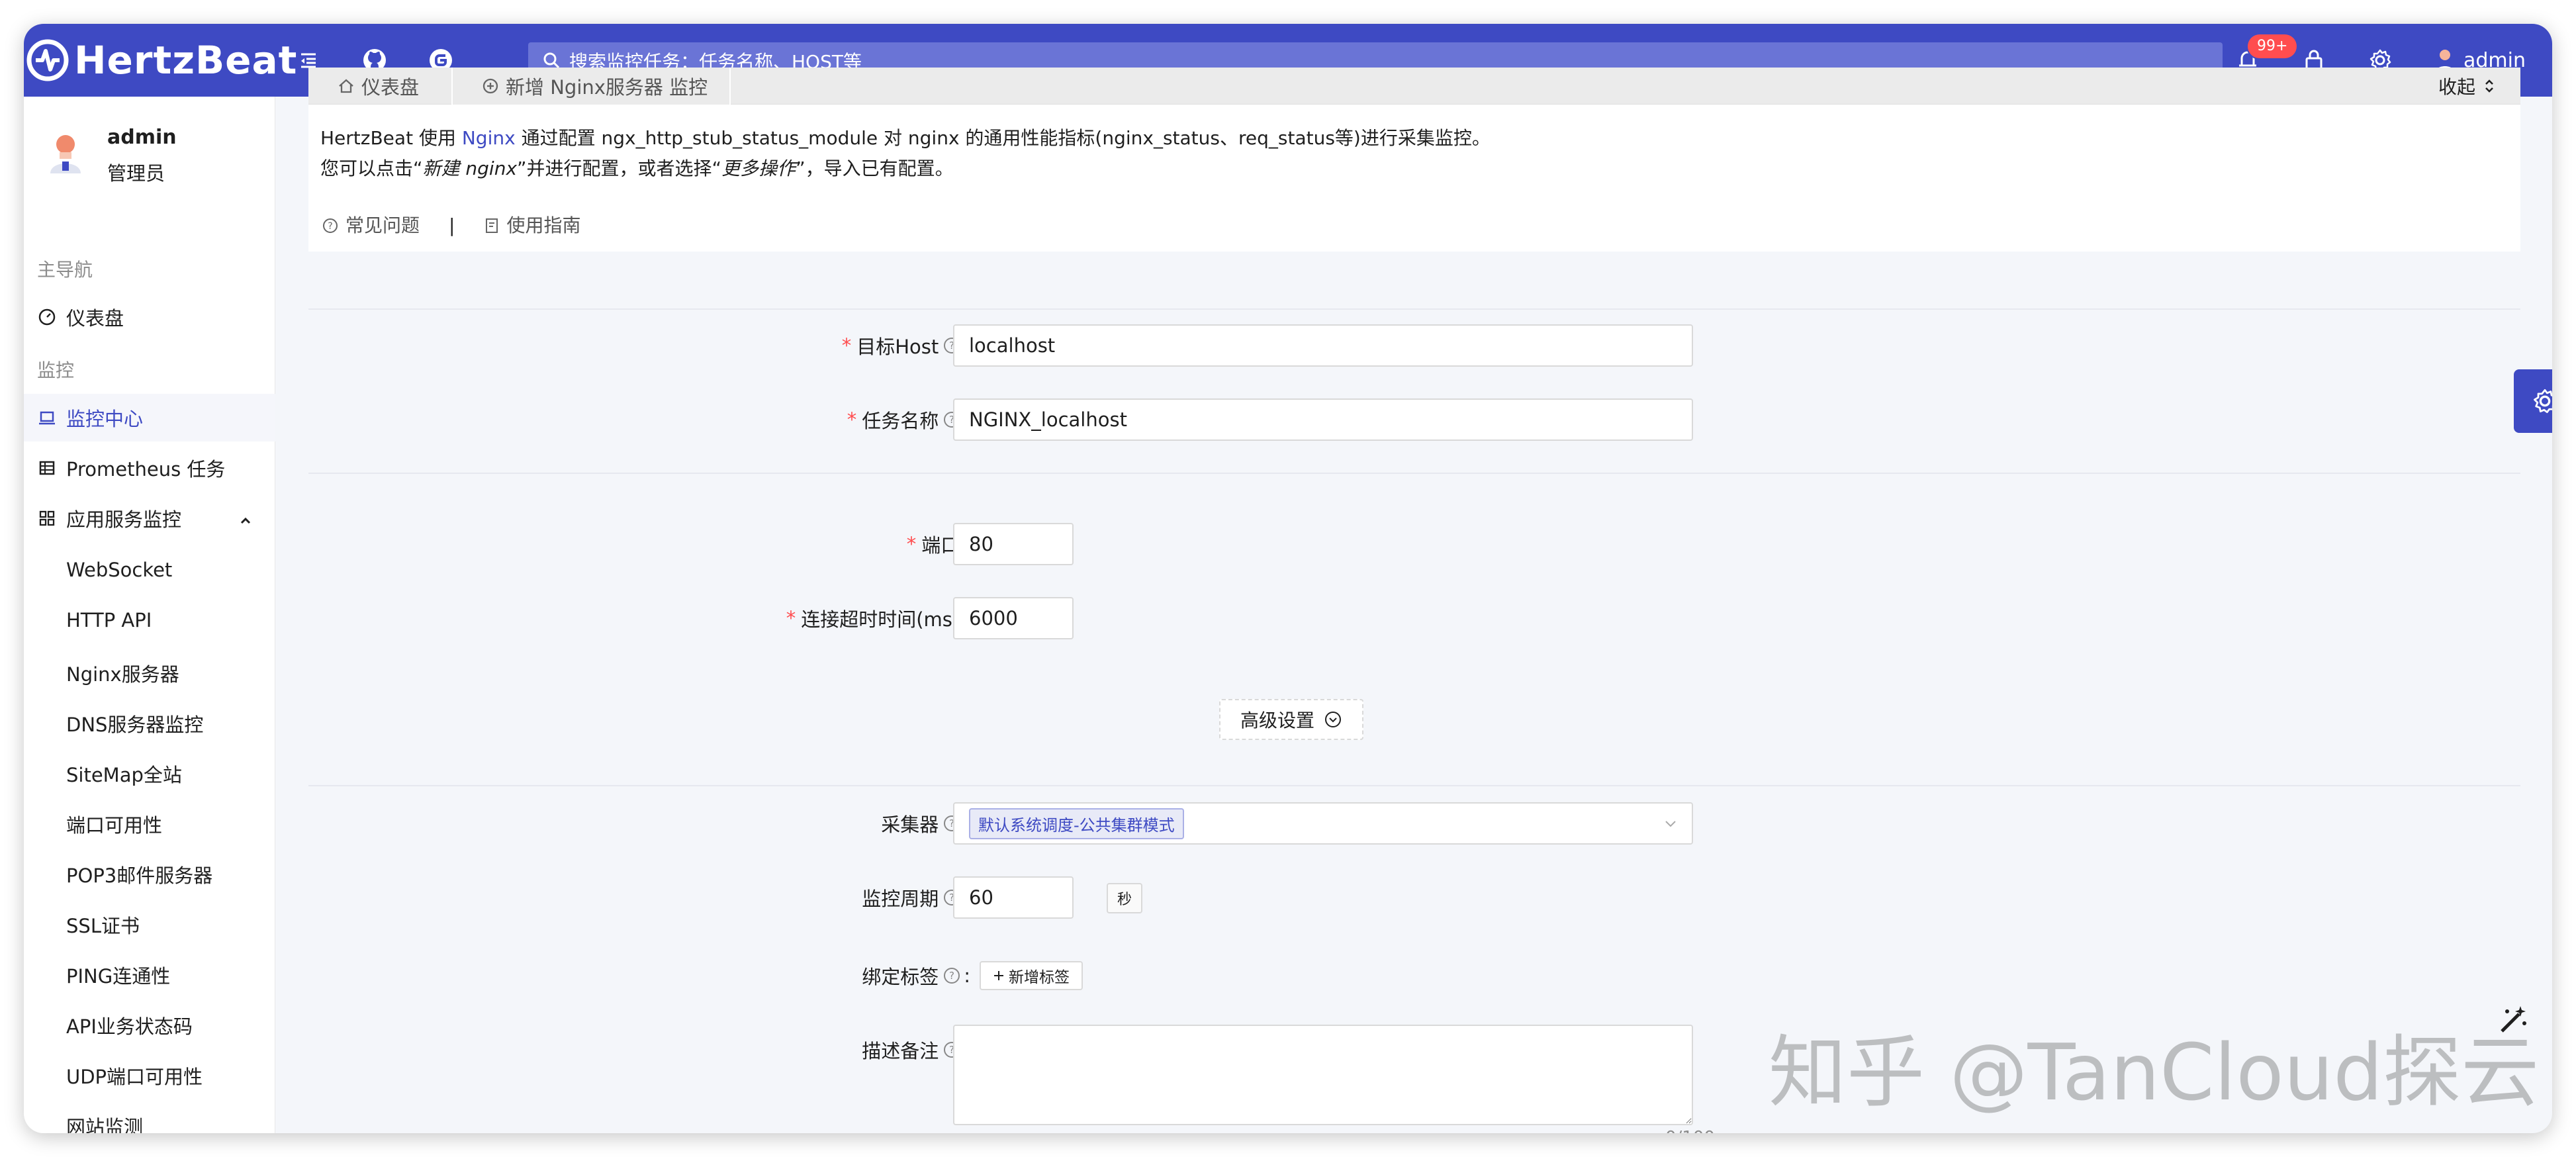 Image resolution: width=2576 pixels, height=1157 pixels. What do you see at coordinates (47, 418) in the screenshot?
I see `laptop-icon` at bounding box center [47, 418].